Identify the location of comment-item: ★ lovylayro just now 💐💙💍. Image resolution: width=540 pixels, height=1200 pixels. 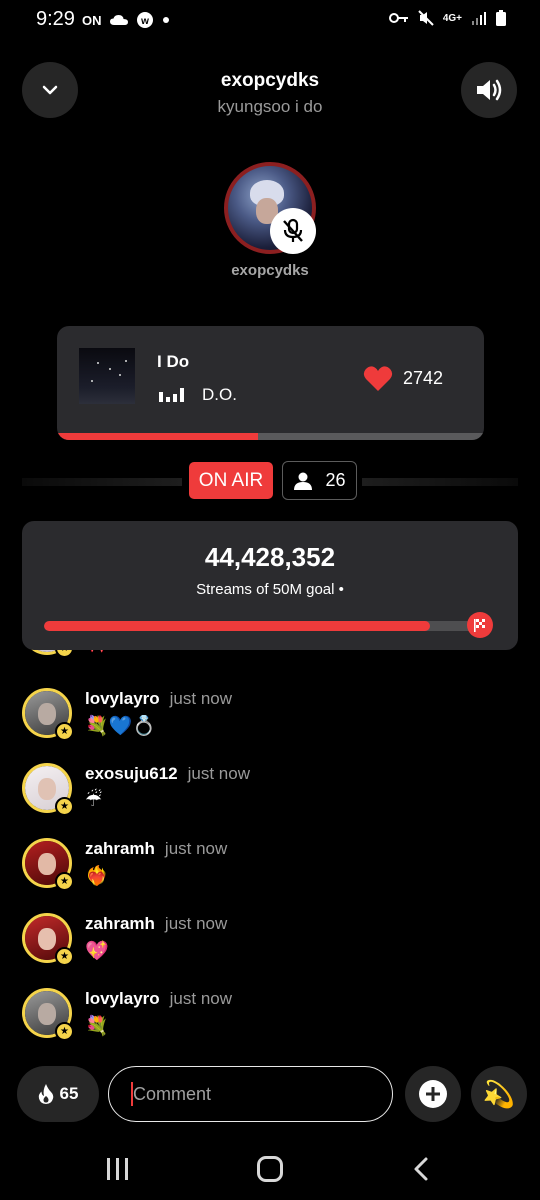
(270, 725).